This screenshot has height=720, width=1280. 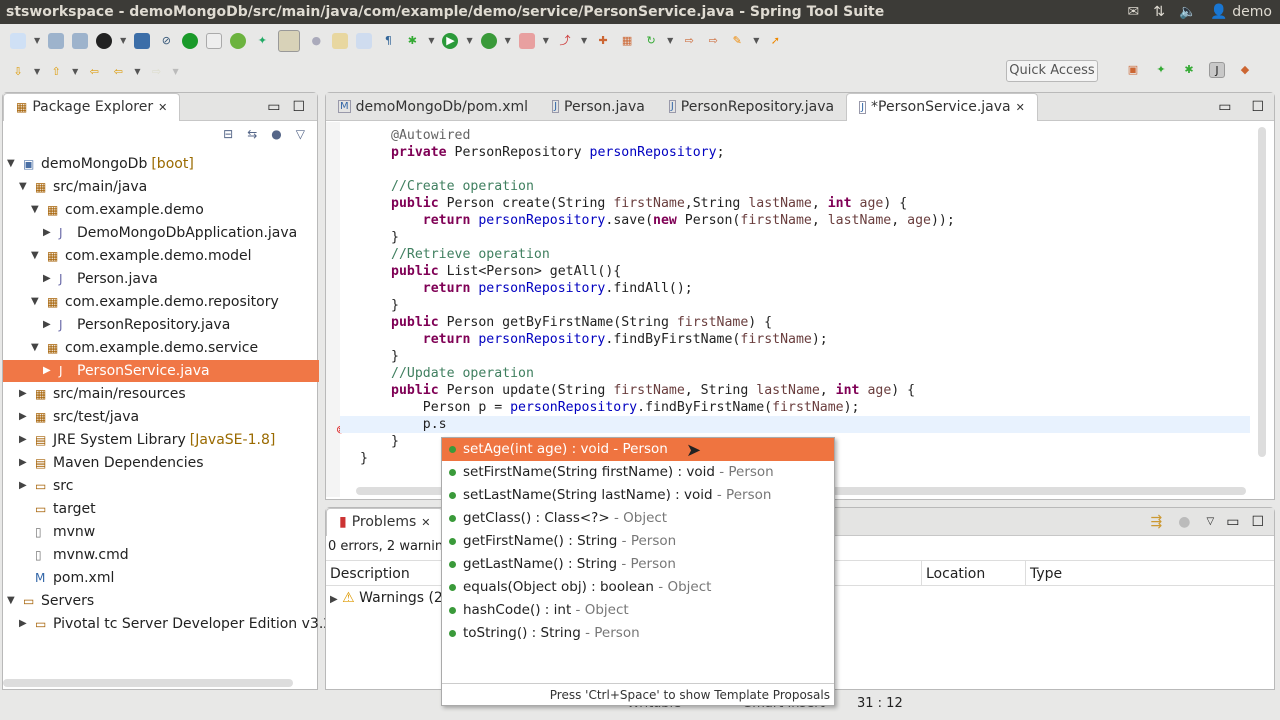 I want to click on tree-item: ▼ ▦ com.example.demo.service, so click(x=144, y=348).